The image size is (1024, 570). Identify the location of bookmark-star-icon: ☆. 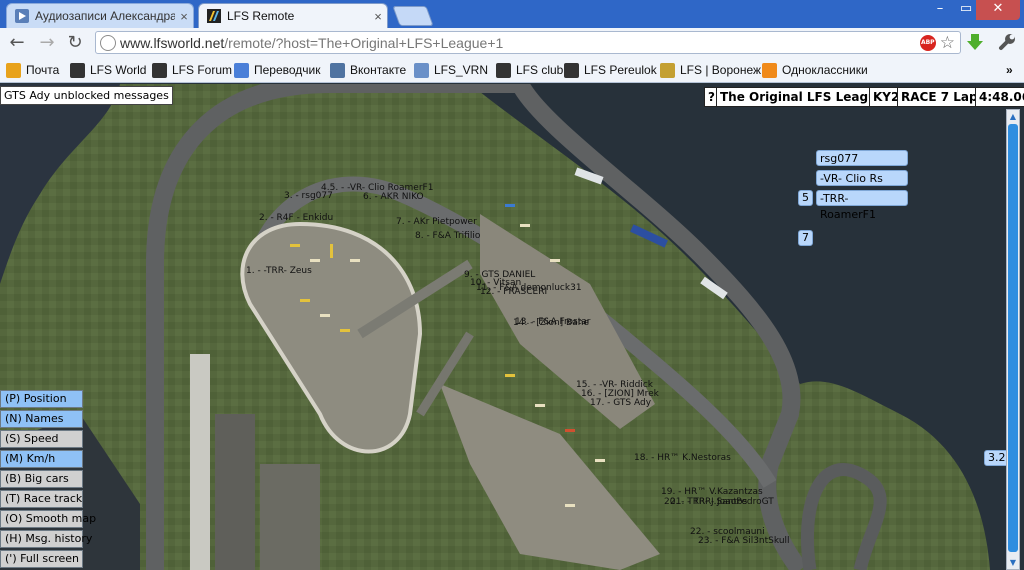
(947, 43).